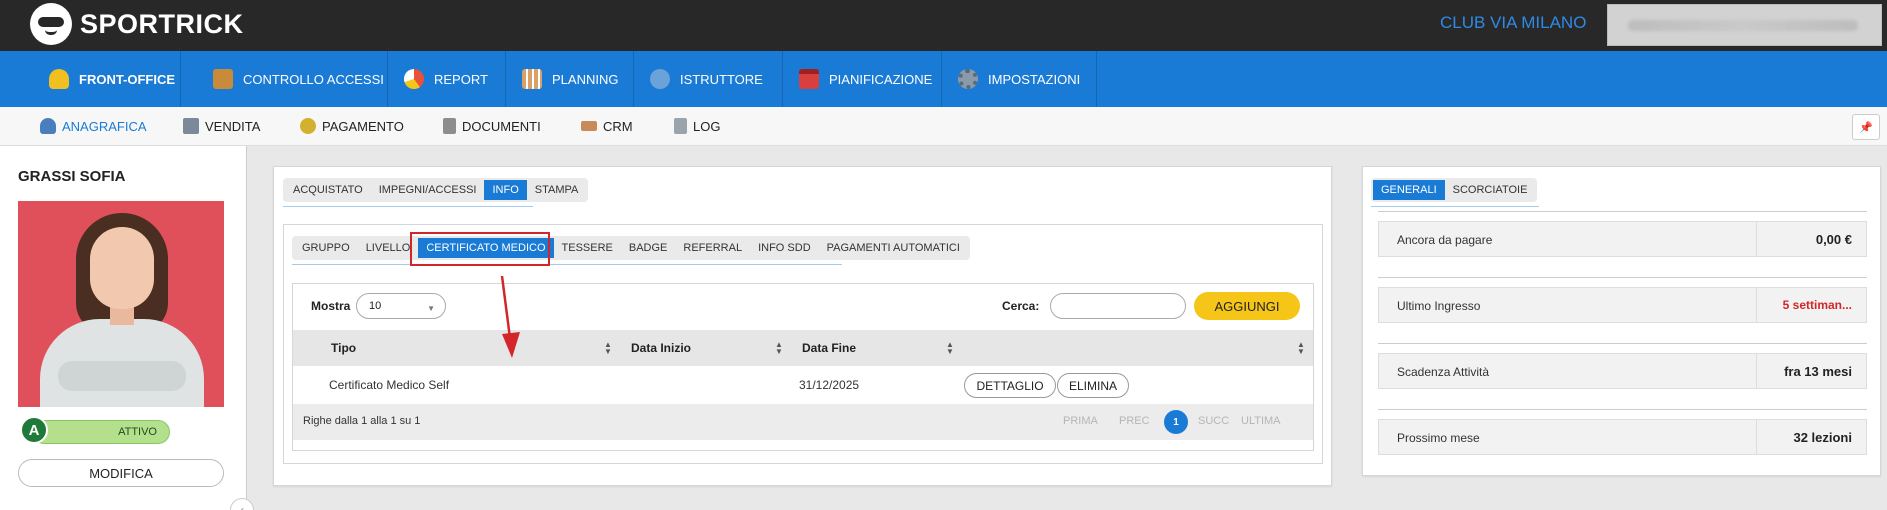  Describe the element at coordinates (1247, 306) in the screenshot. I see `add-certificate-button: AGGIUNGI` at that location.